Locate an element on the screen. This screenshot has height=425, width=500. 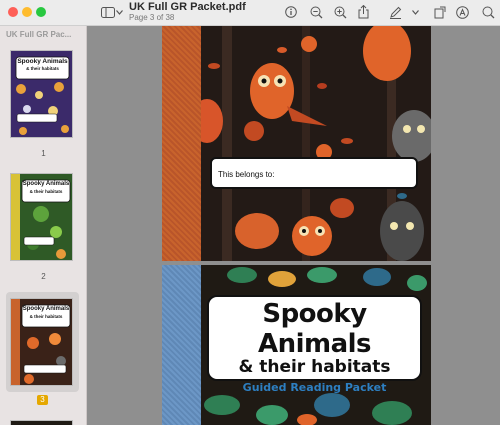
orange-spine-stripe is located at coordinates (181, 143).